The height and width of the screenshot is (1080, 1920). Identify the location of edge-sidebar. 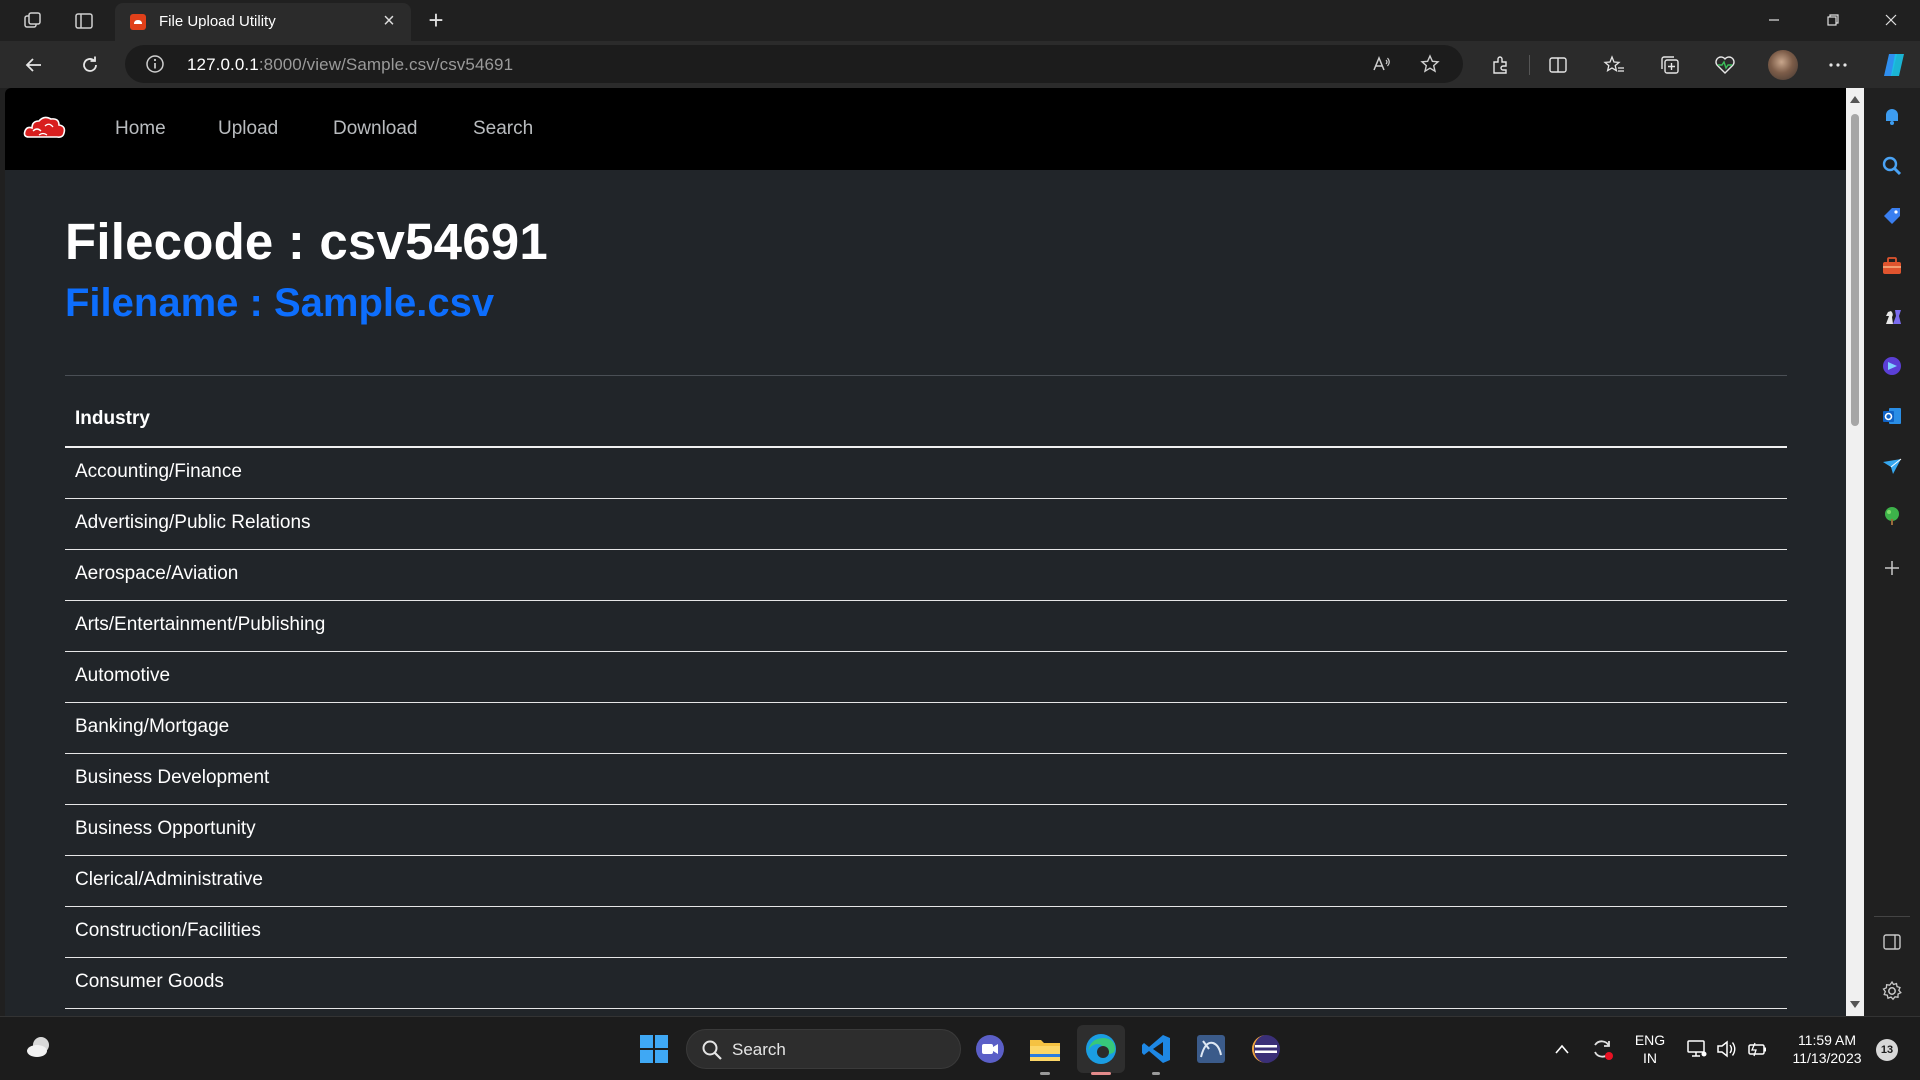
(1892, 552).